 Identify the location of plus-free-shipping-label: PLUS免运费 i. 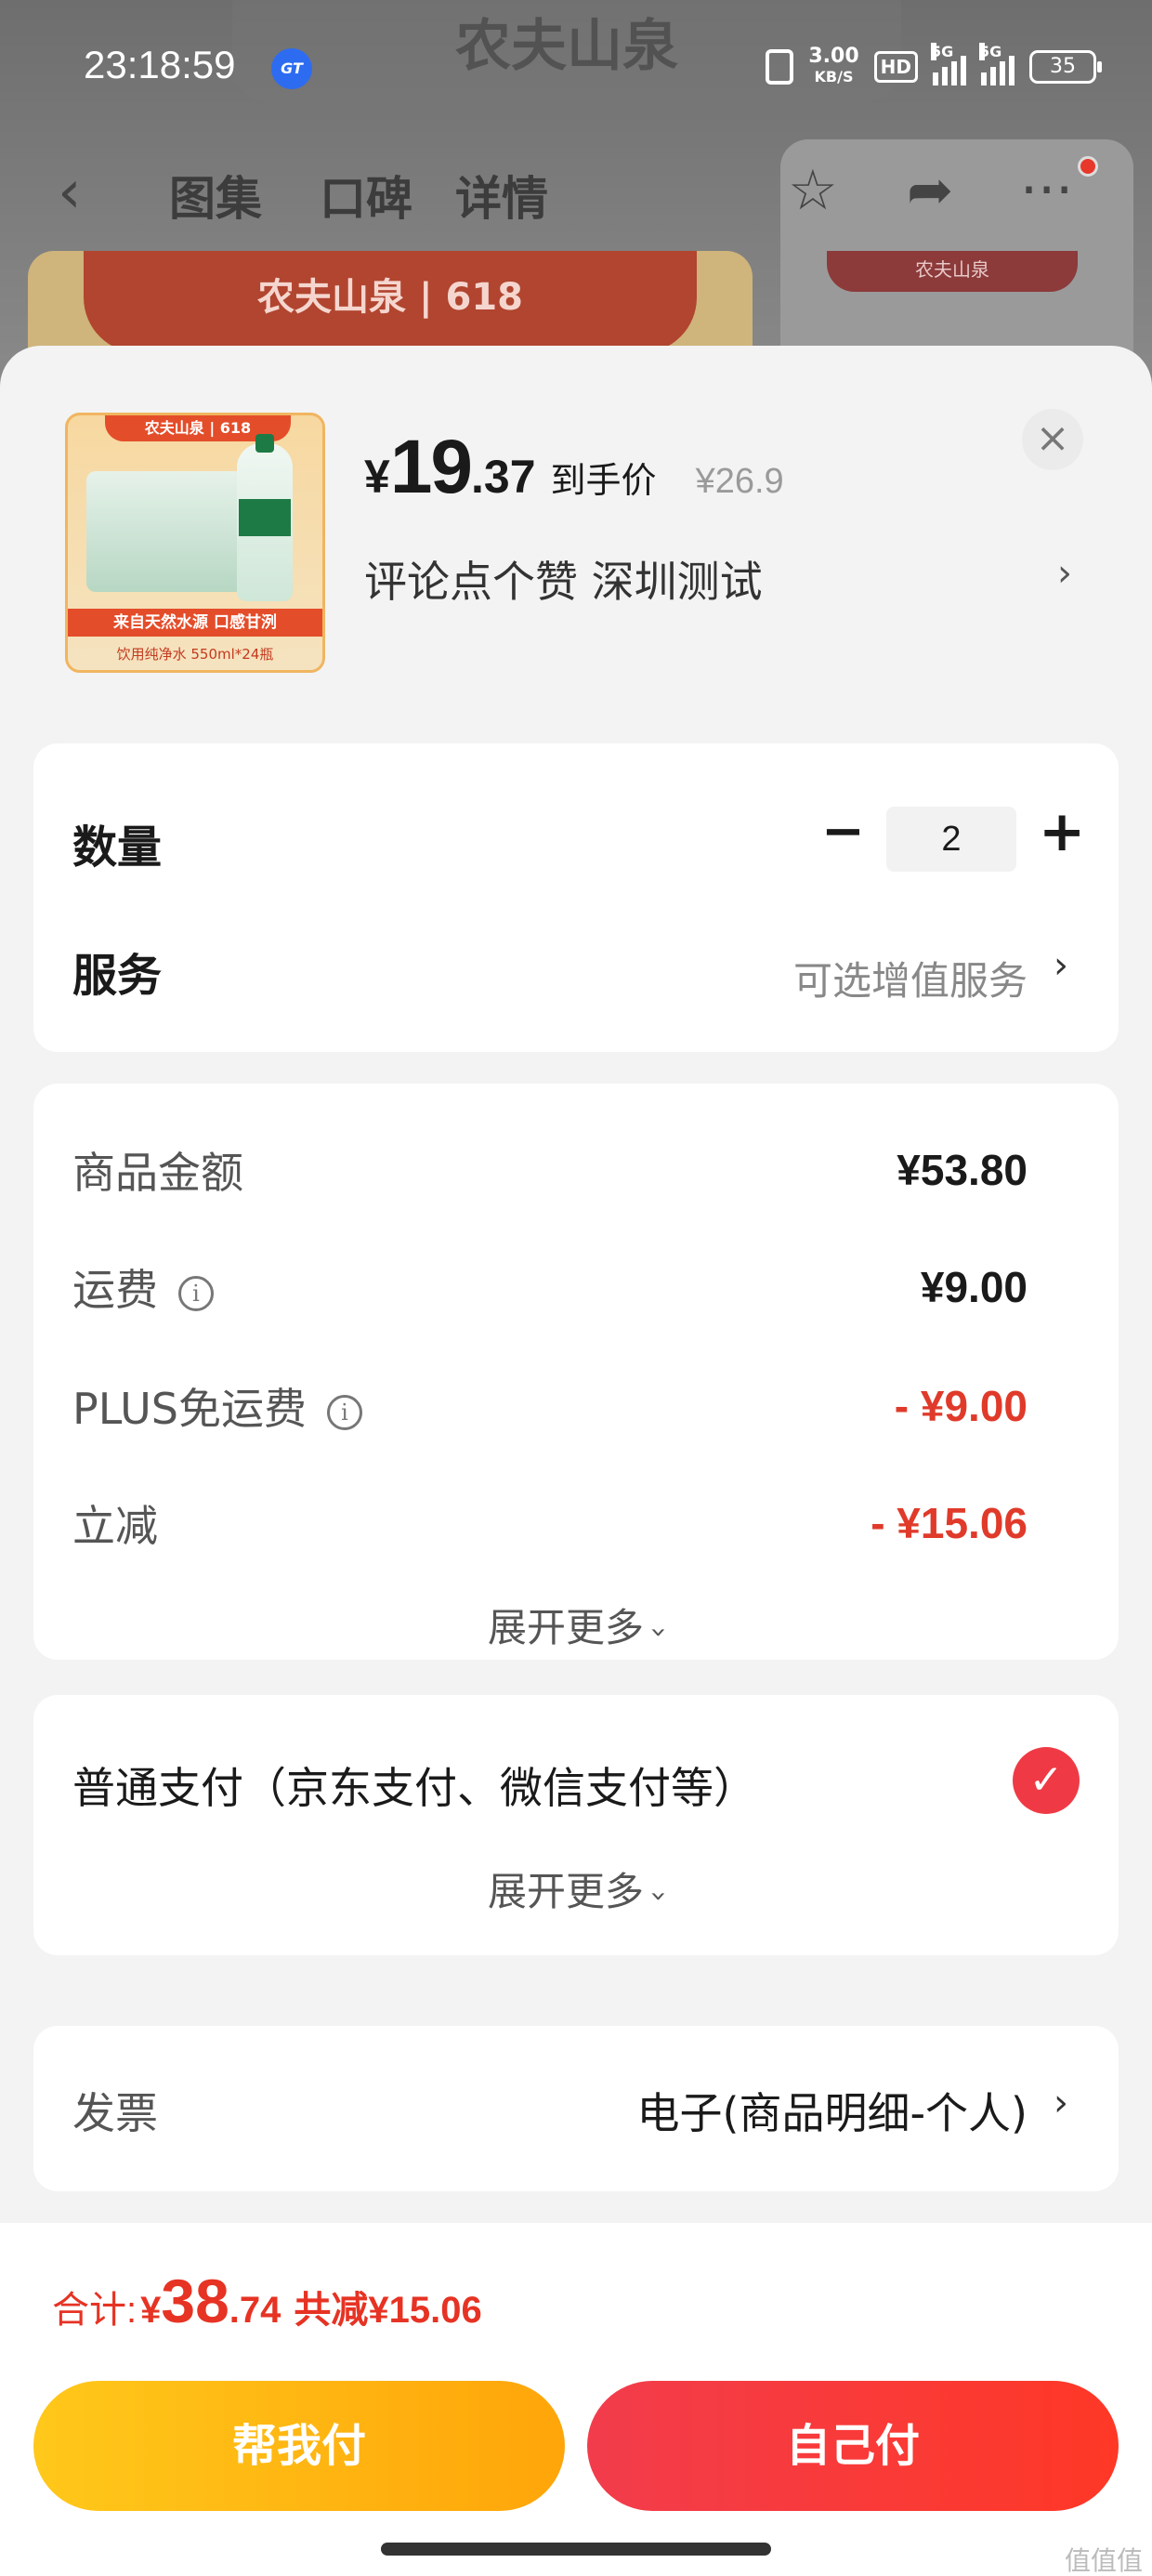
(217, 1406).